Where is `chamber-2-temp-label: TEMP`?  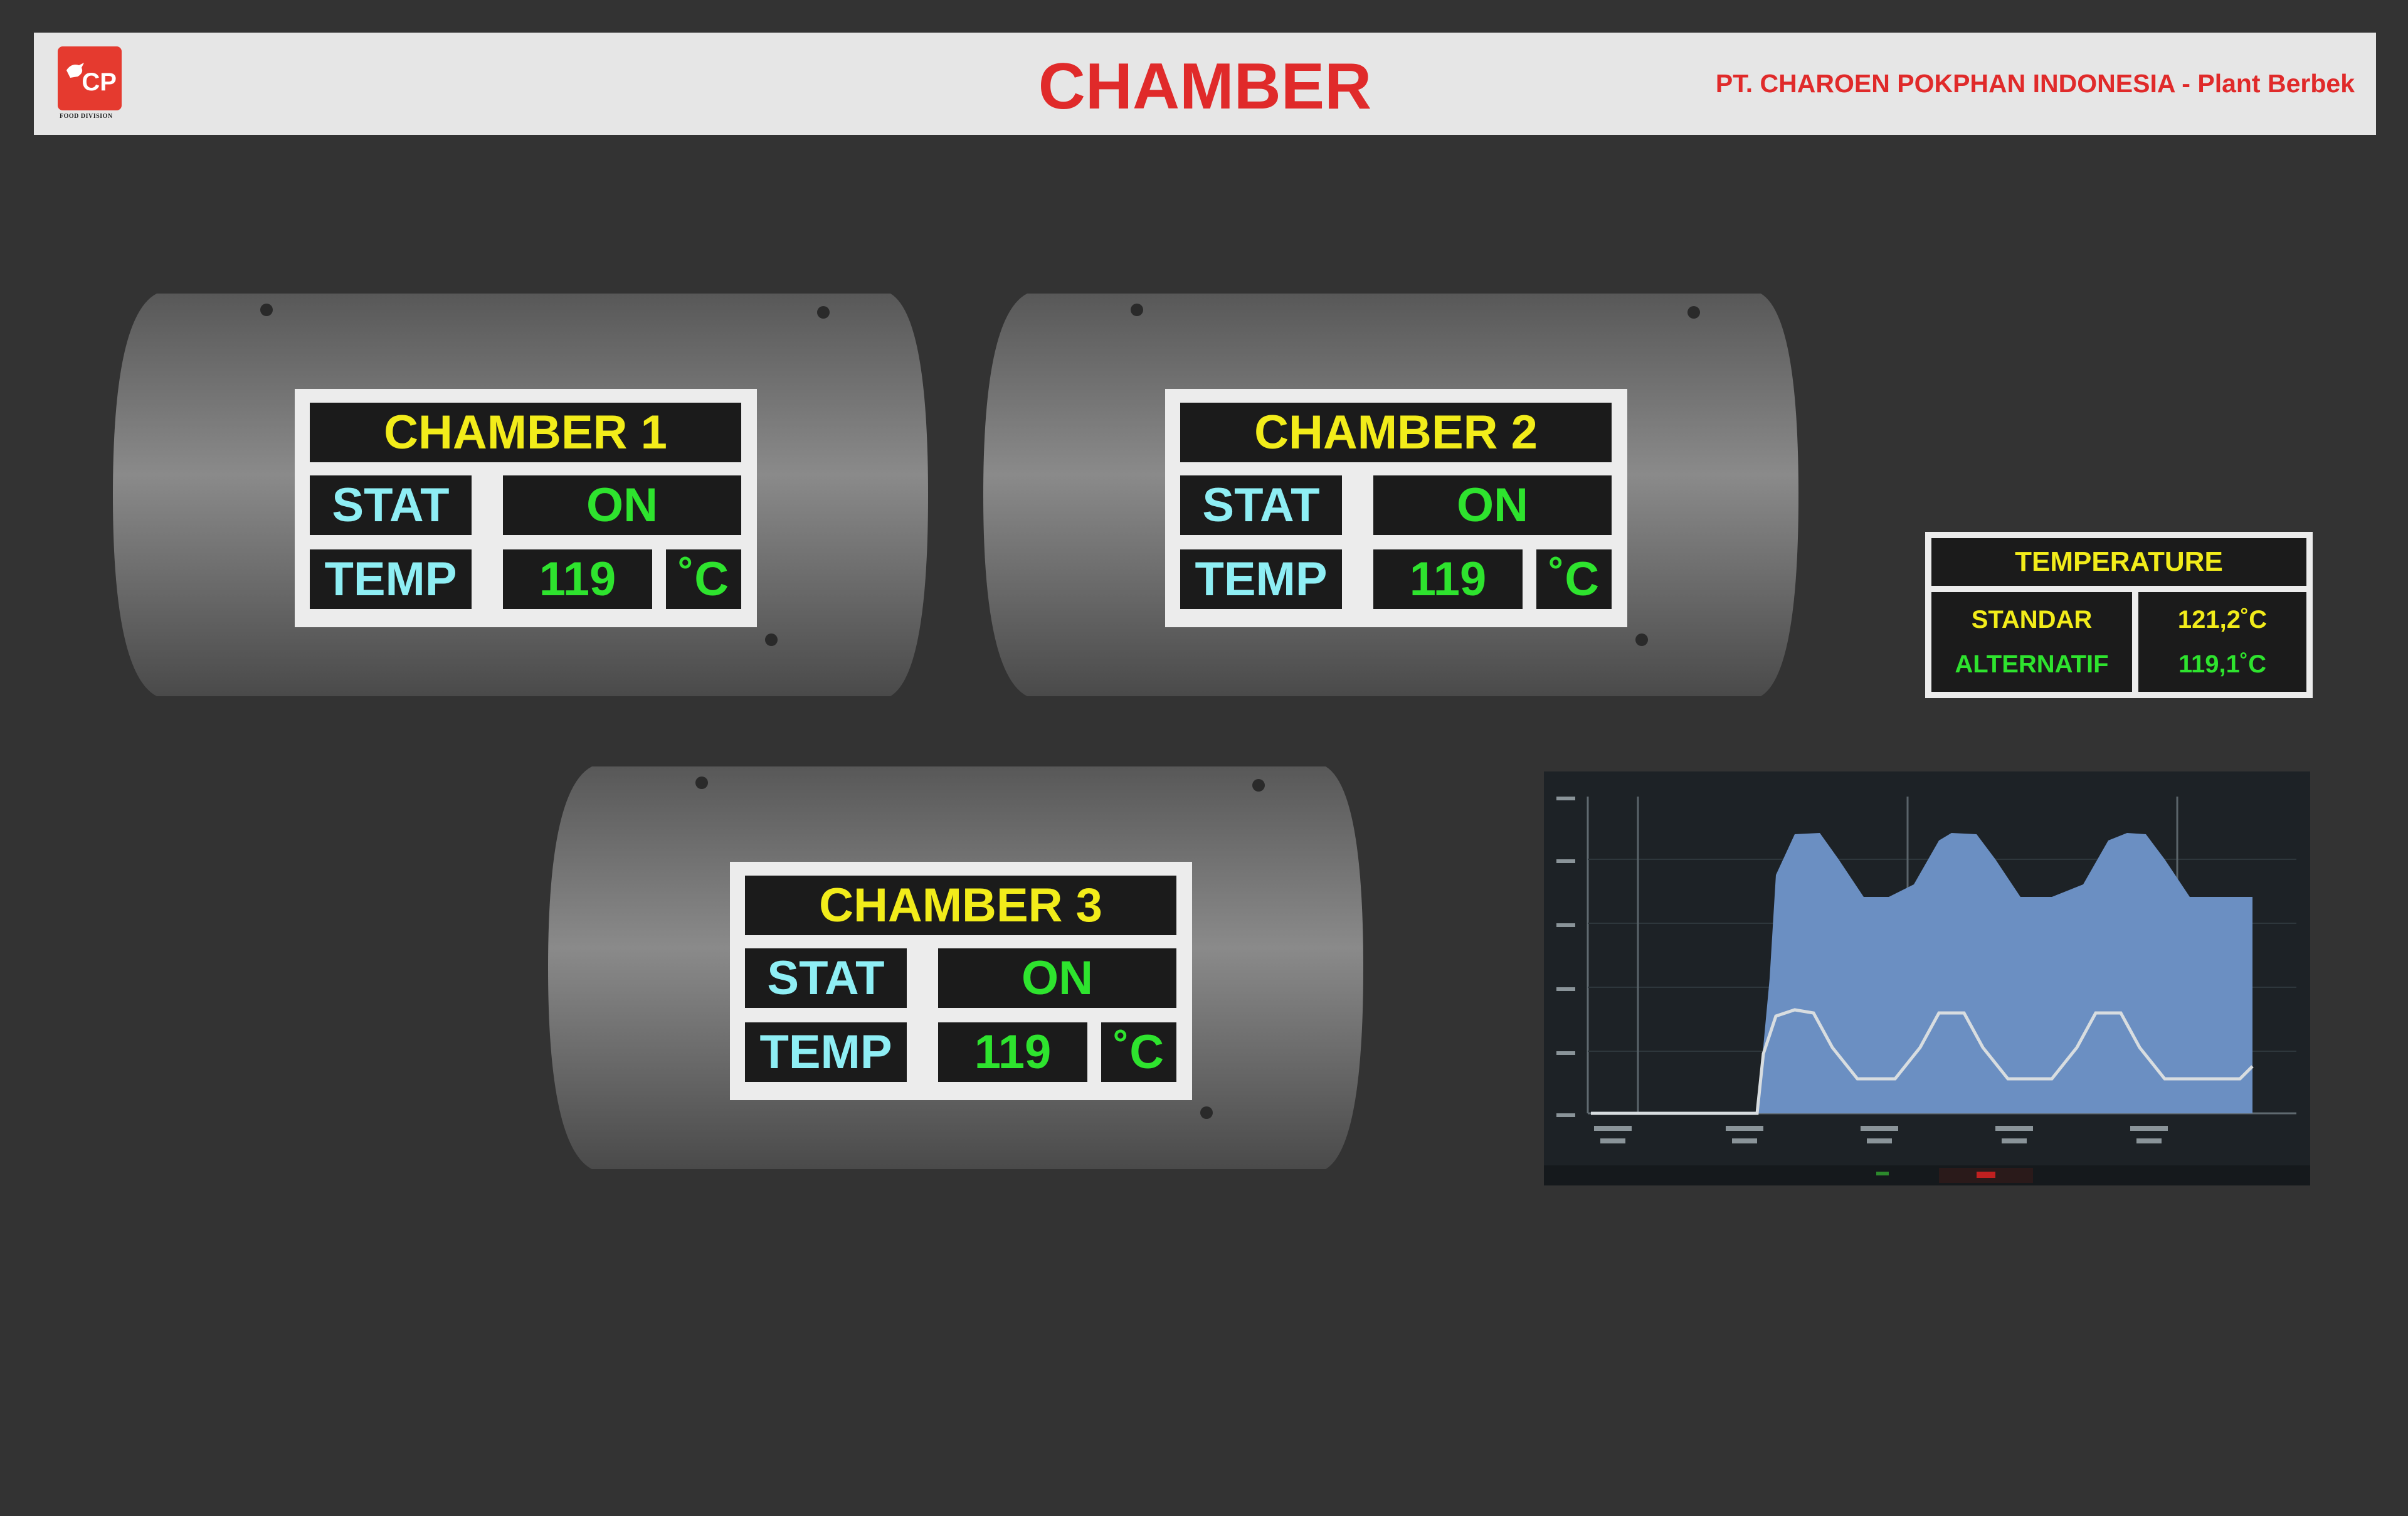
chamber-2-temp-label: TEMP is located at coordinates (1261, 579).